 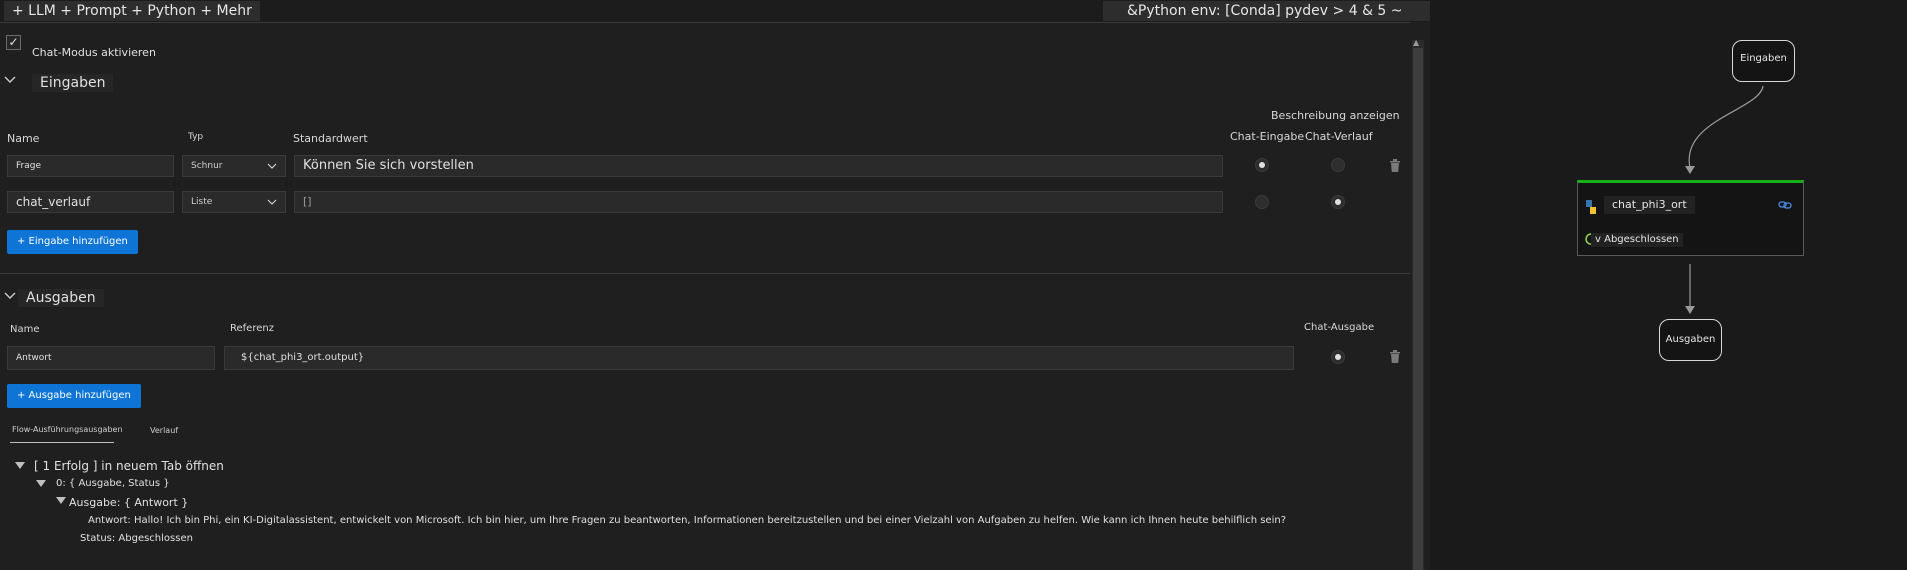 I want to click on input-name-field: chat_verlauf, so click(x=90, y=202).